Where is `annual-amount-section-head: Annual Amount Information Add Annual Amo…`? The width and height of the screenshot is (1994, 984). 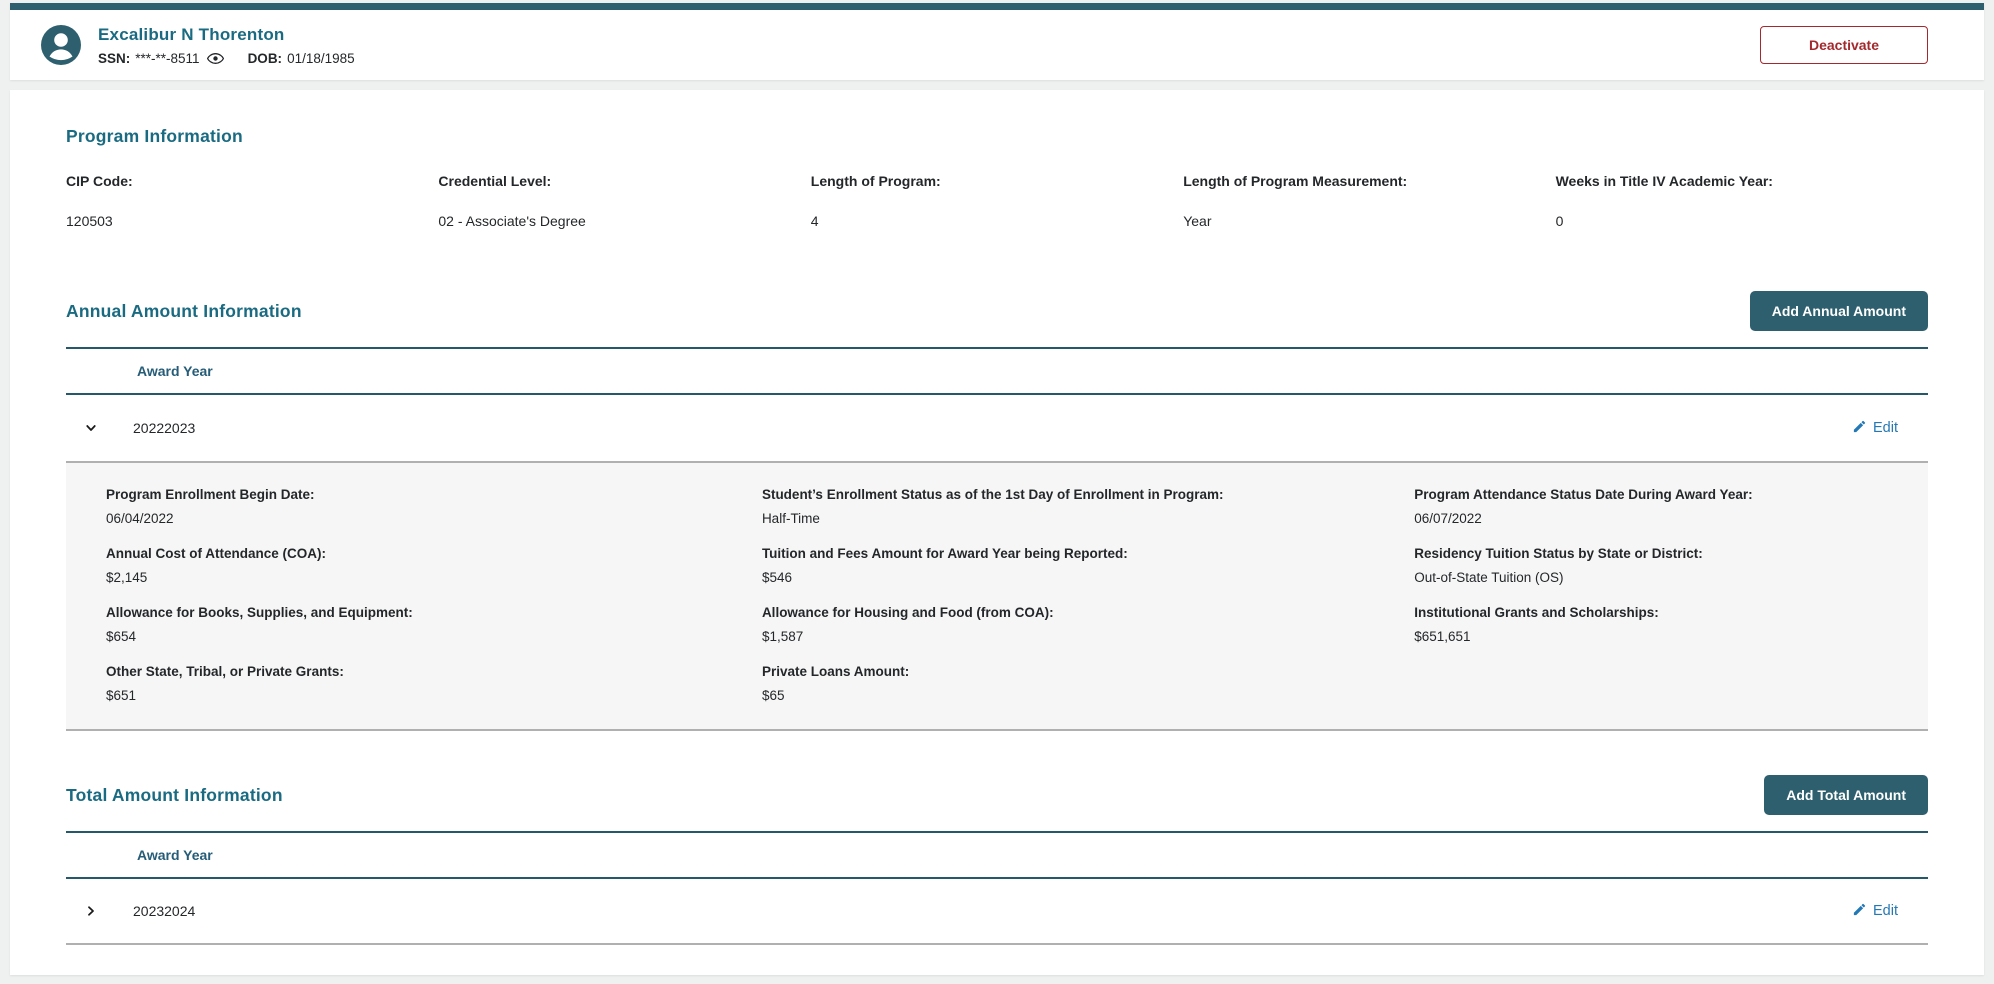 annual-amount-section-head: Annual Amount Information Add Annual Amo… is located at coordinates (997, 311).